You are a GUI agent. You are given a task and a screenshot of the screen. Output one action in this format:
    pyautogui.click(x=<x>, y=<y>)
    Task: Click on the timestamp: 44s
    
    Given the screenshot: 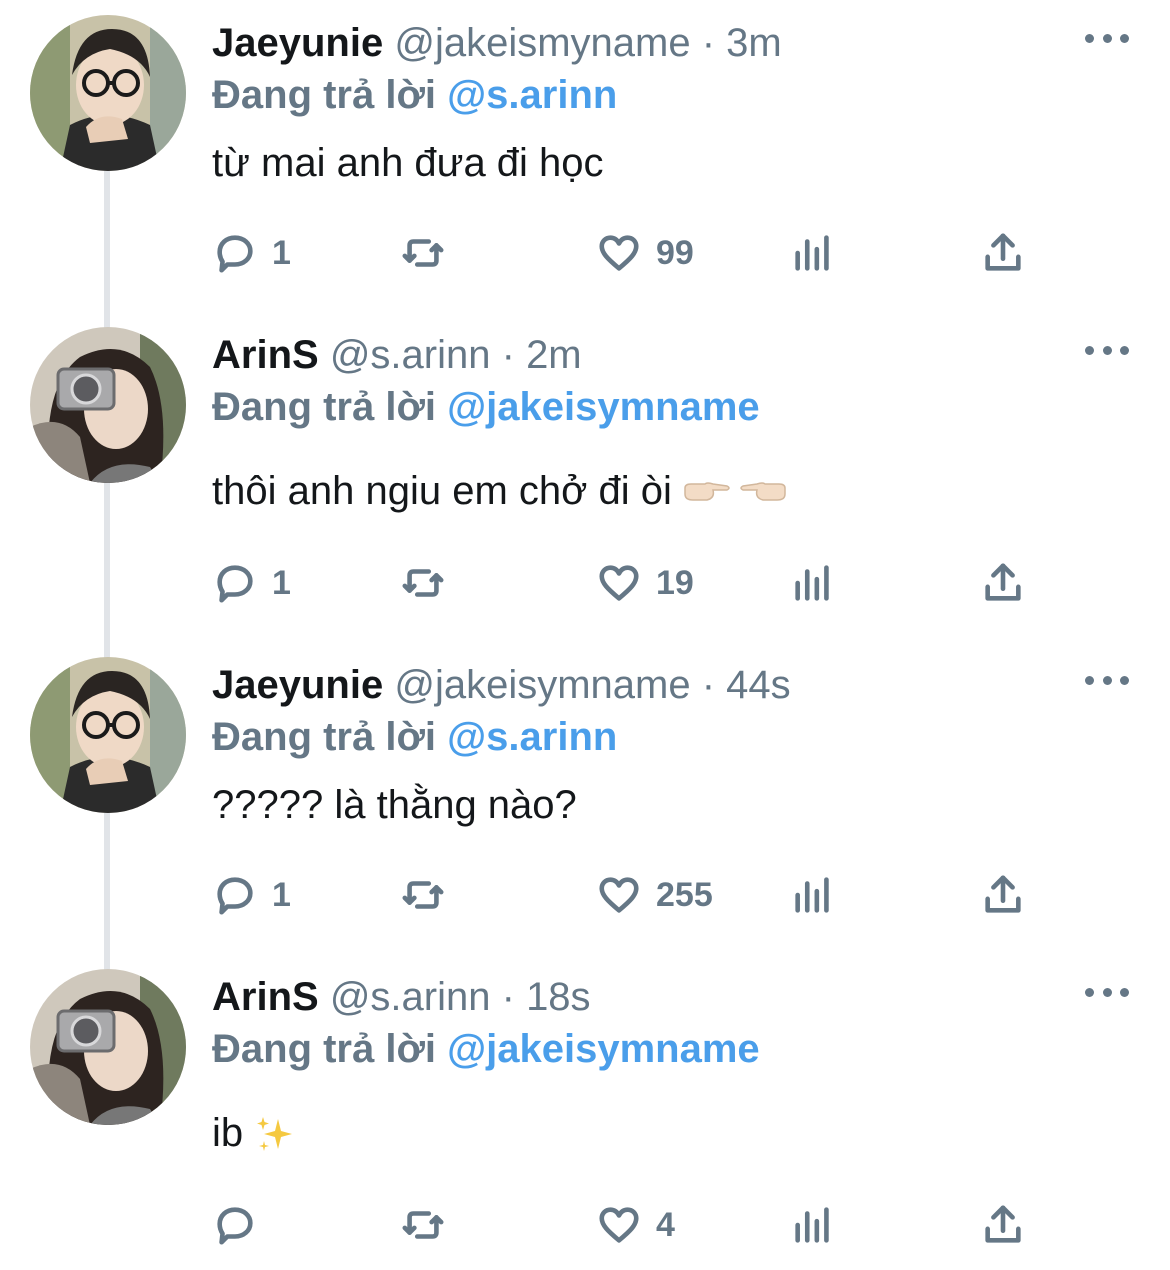 What is the action you would take?
    pyautogui.click(x=758, y=685)
    